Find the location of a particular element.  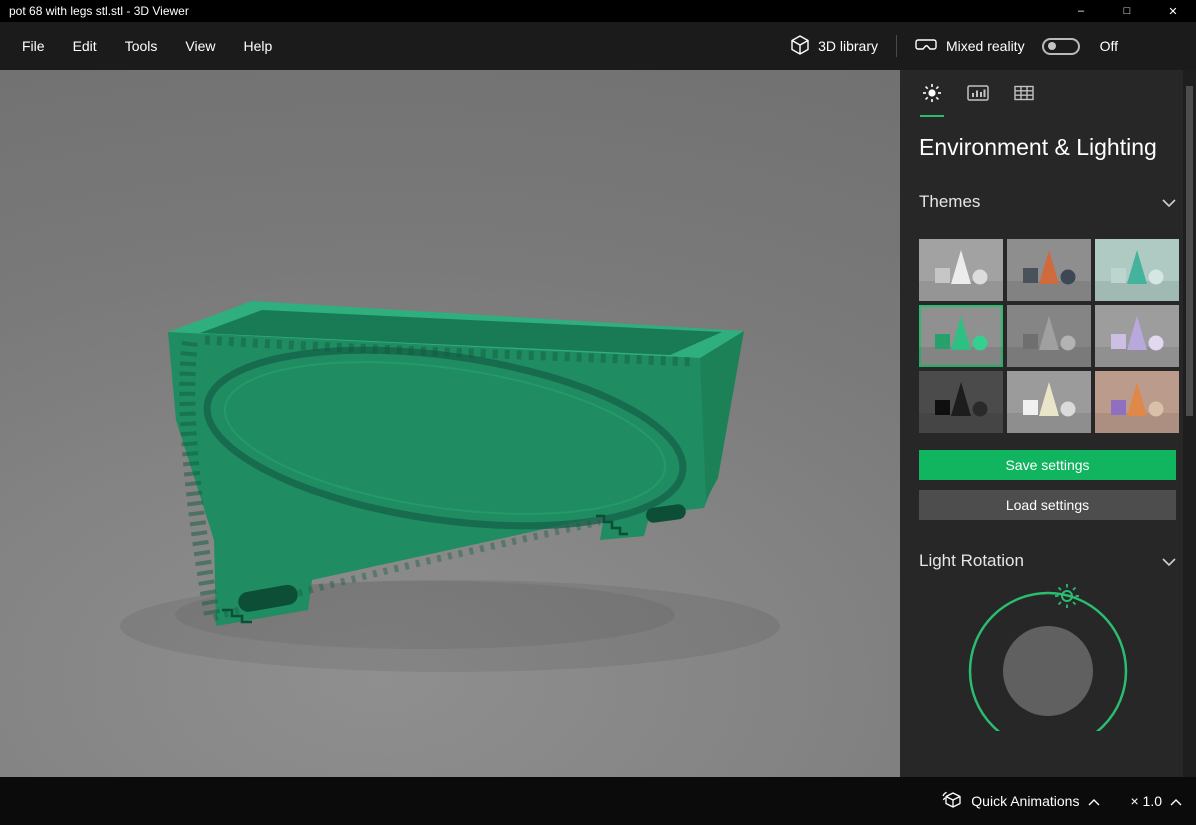

tab-stats-shading is located at coordinates (978, 100).